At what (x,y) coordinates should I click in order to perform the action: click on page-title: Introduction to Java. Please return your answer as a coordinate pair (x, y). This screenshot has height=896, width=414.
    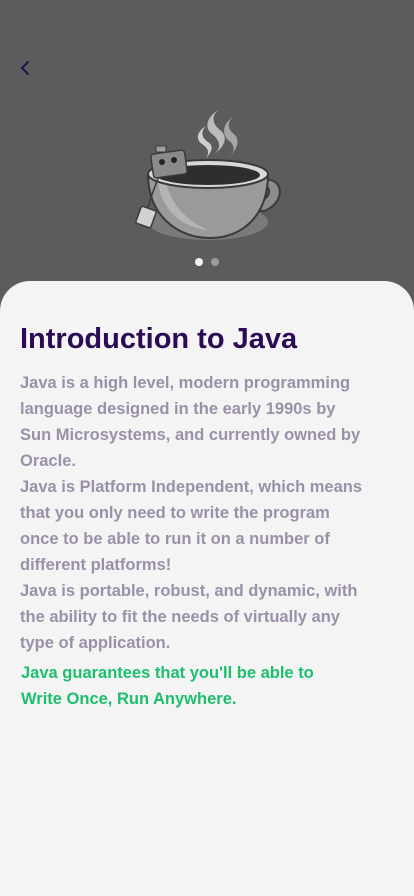
    Looking at the image, I should click on (159, 339).